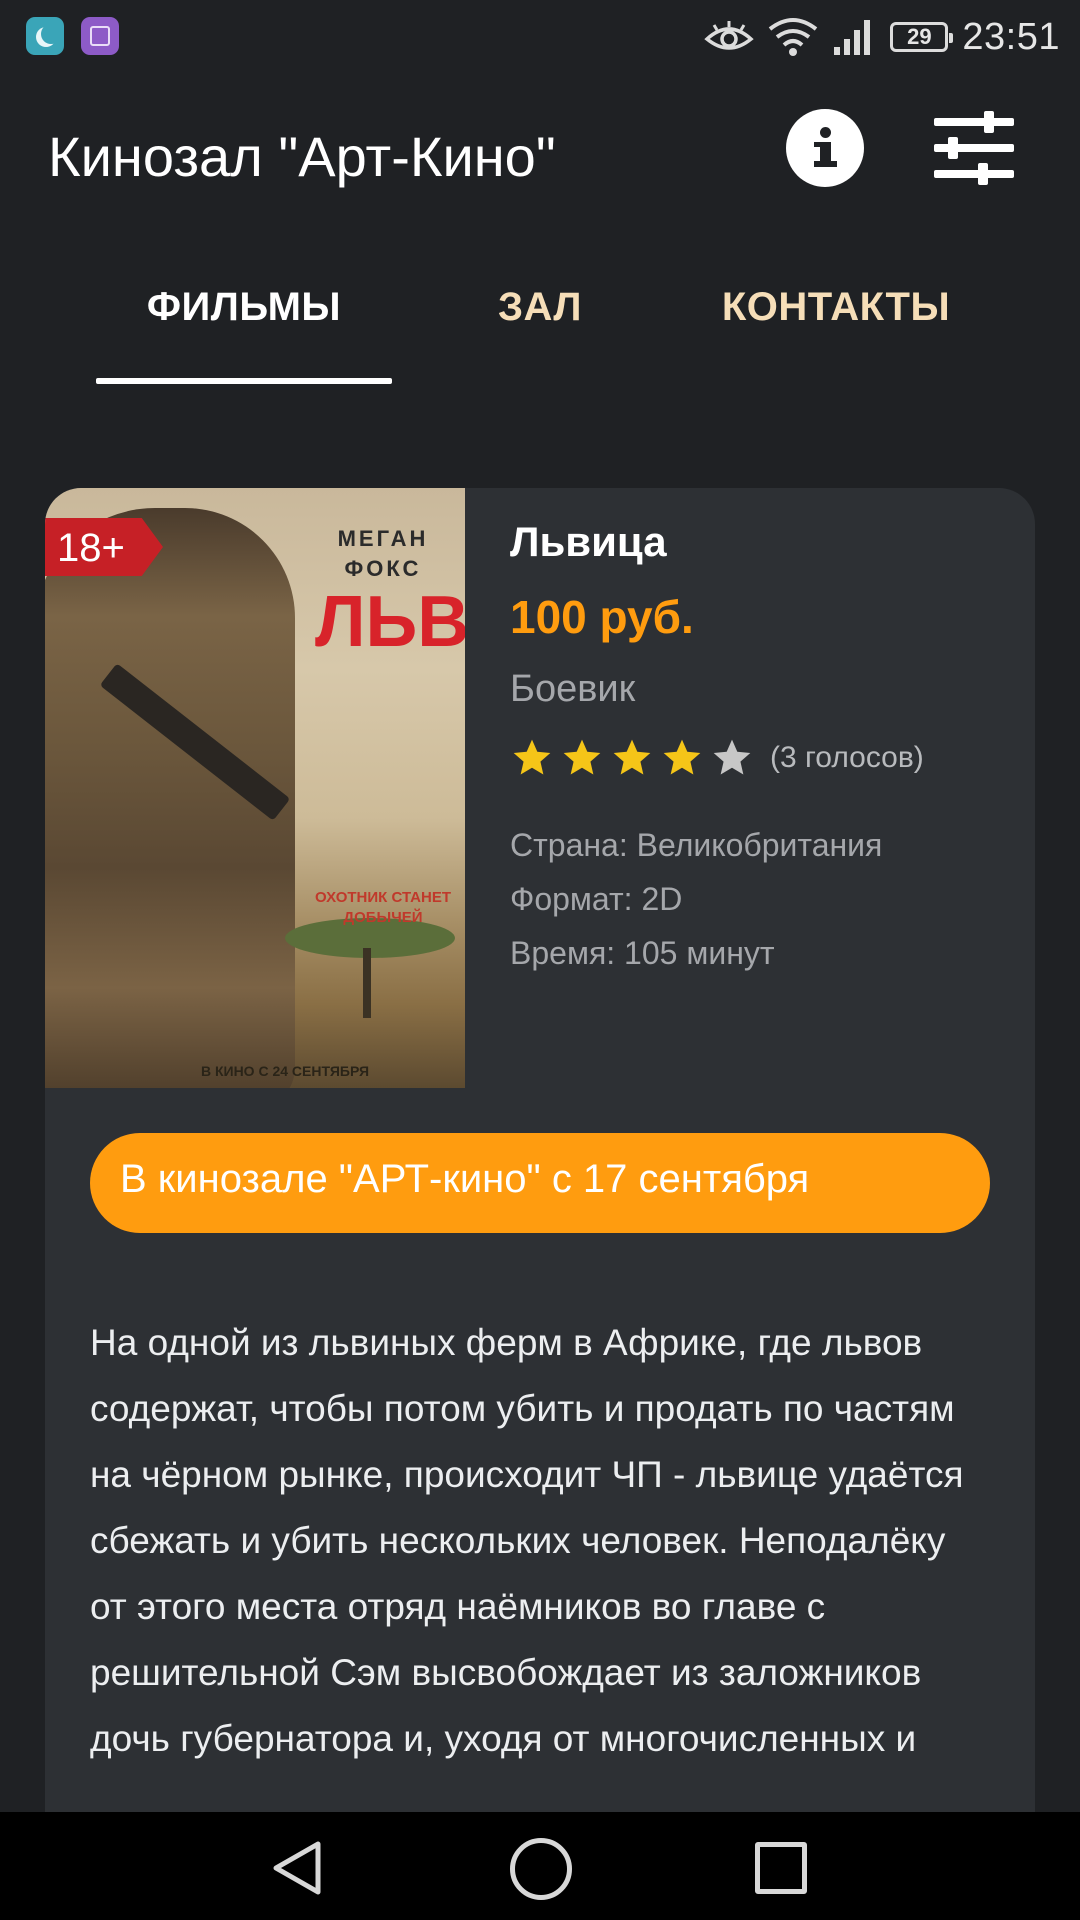 This screenshot has height=1920, width=1080. I want to click on app-bar: Кинозал "Арт-Кино", so click(540, 149).